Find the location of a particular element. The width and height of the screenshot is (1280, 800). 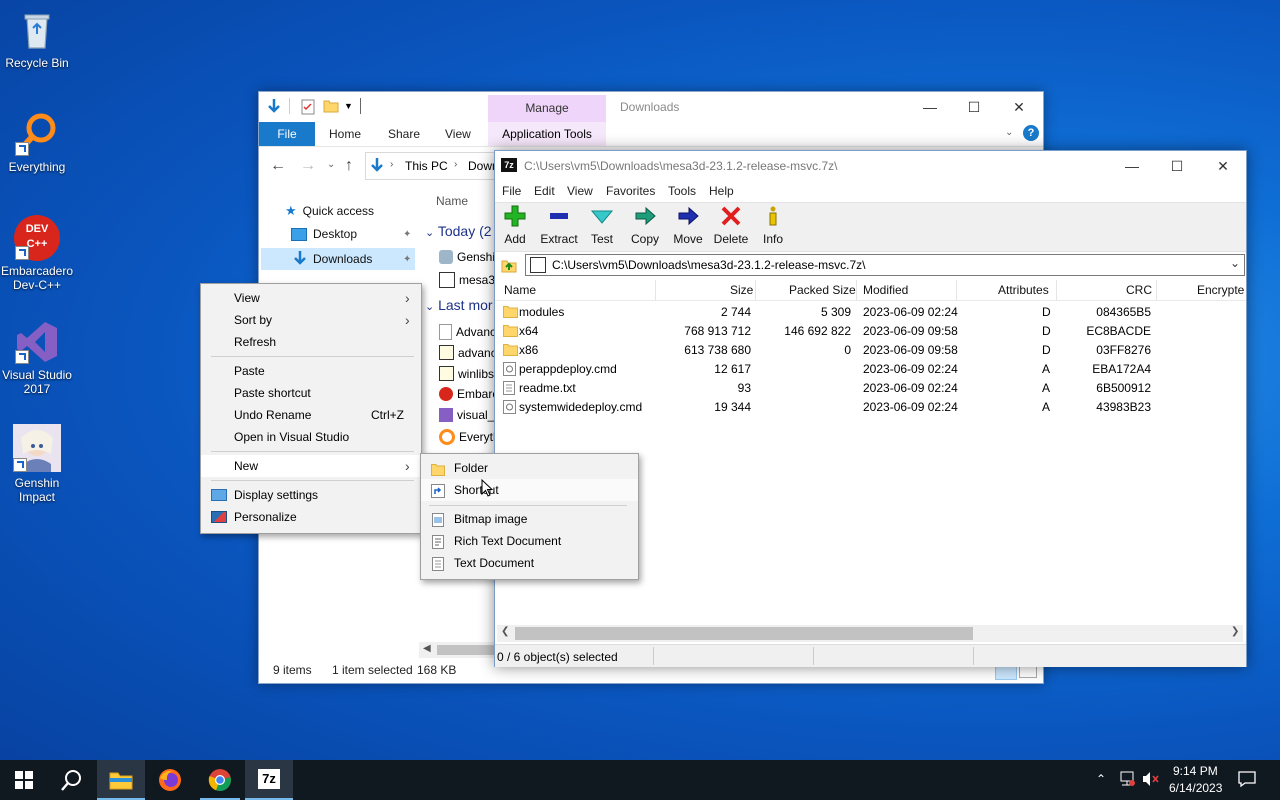

file-list-item: Genshi is located at coordinates (467, 257).